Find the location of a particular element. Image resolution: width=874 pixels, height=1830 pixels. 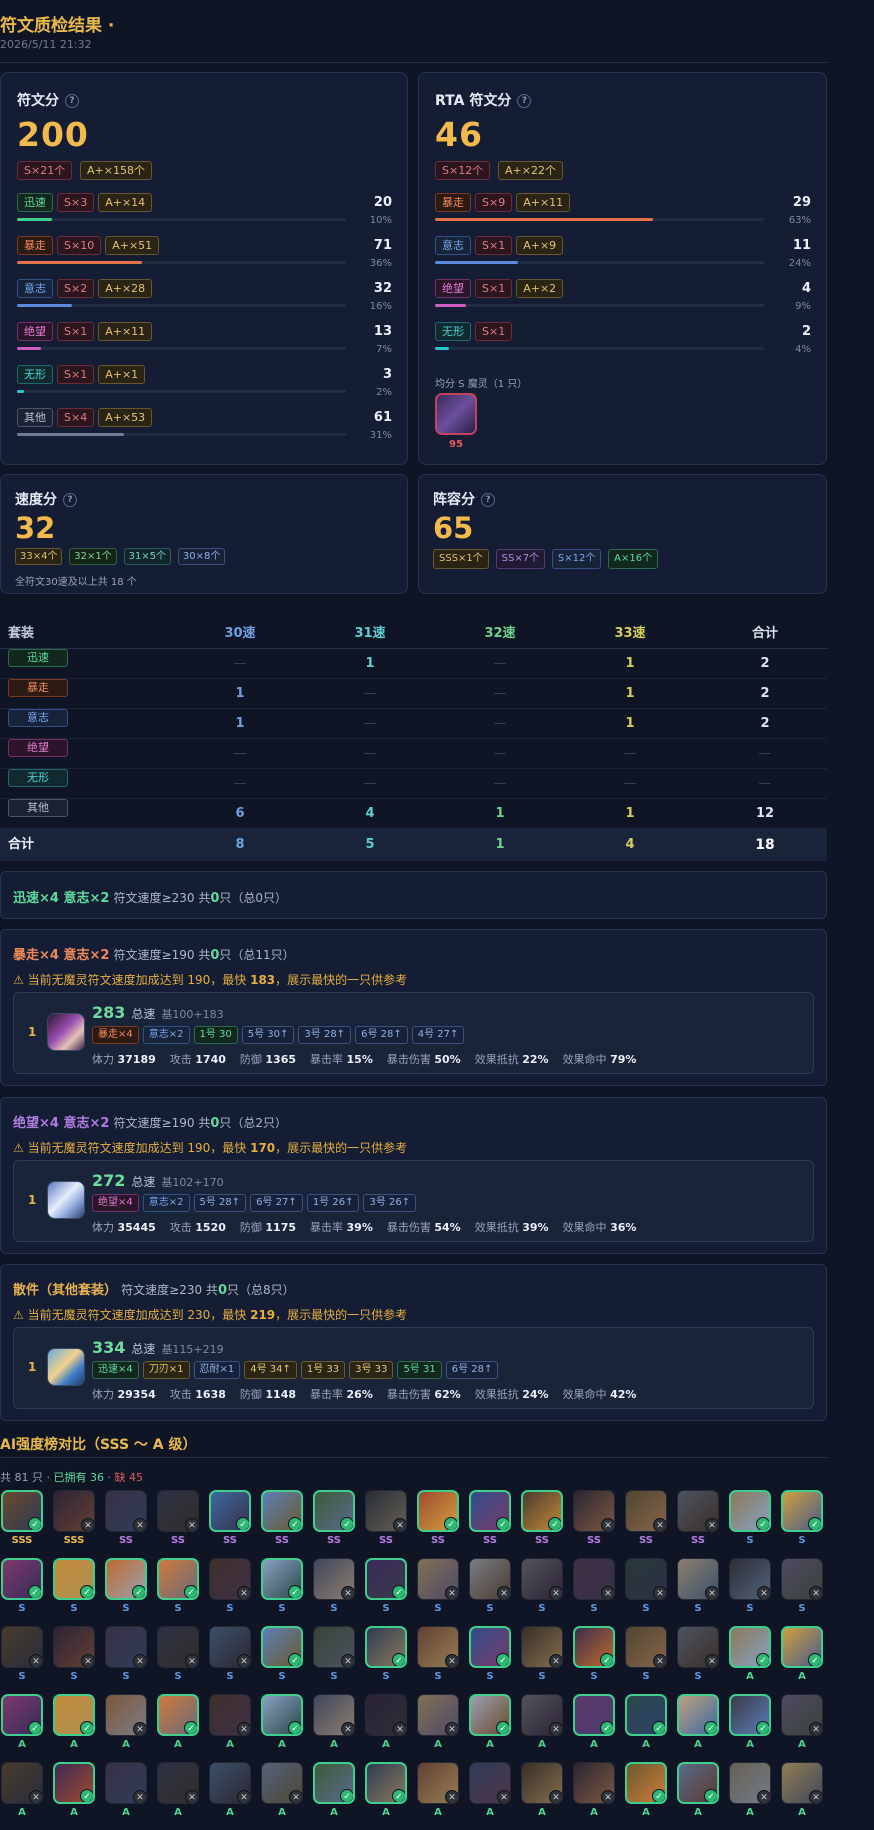

table-total-row: 合计 8 5 1 4 18 is located at coordinates (413, 845).